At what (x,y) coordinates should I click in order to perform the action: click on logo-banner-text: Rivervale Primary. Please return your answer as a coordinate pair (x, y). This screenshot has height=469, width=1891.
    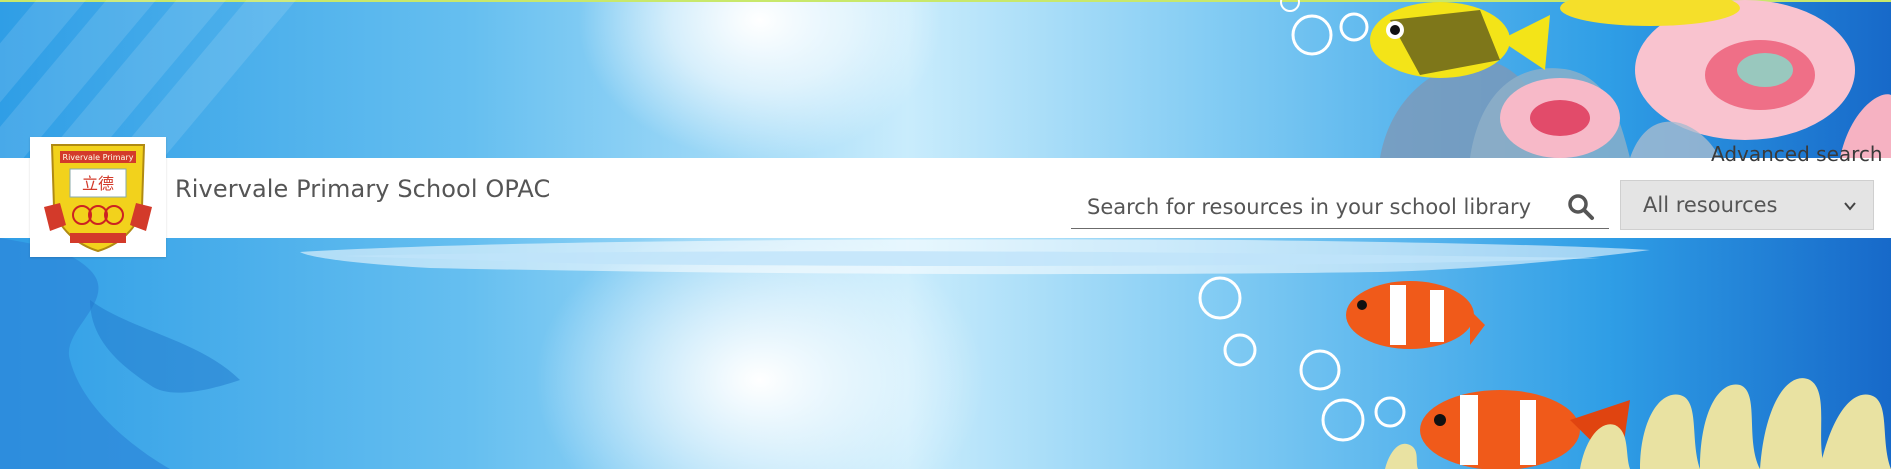
    Looking at the image, I should click on (98, 157).